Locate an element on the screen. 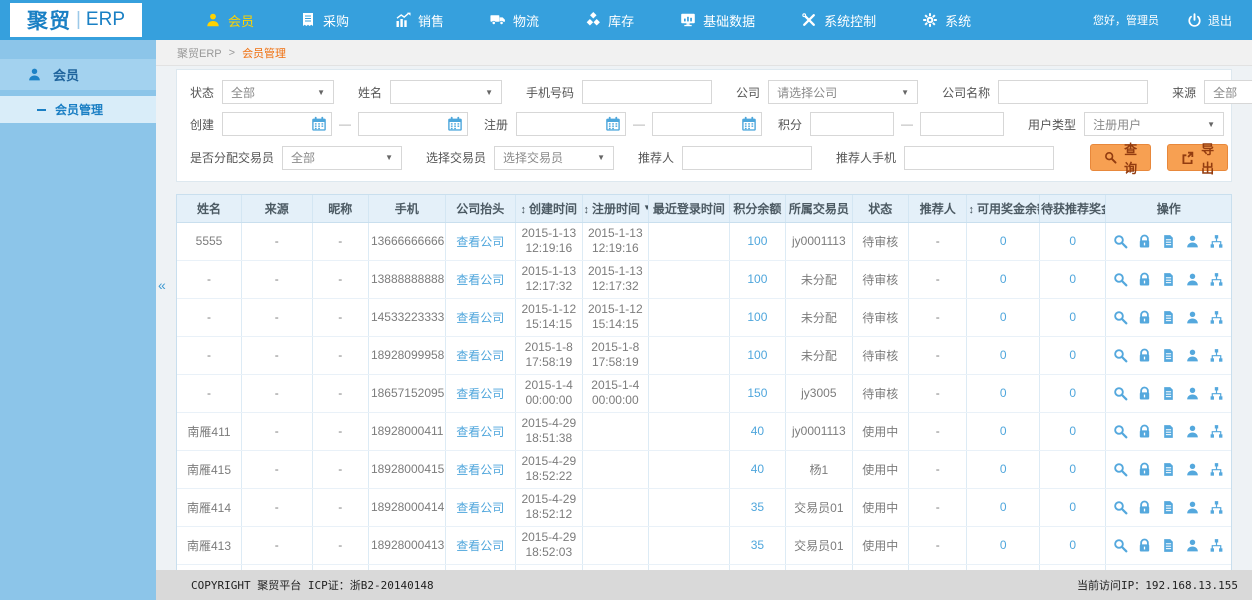  nav-item-logistics: 物流 is located at coordinates (514, 20).